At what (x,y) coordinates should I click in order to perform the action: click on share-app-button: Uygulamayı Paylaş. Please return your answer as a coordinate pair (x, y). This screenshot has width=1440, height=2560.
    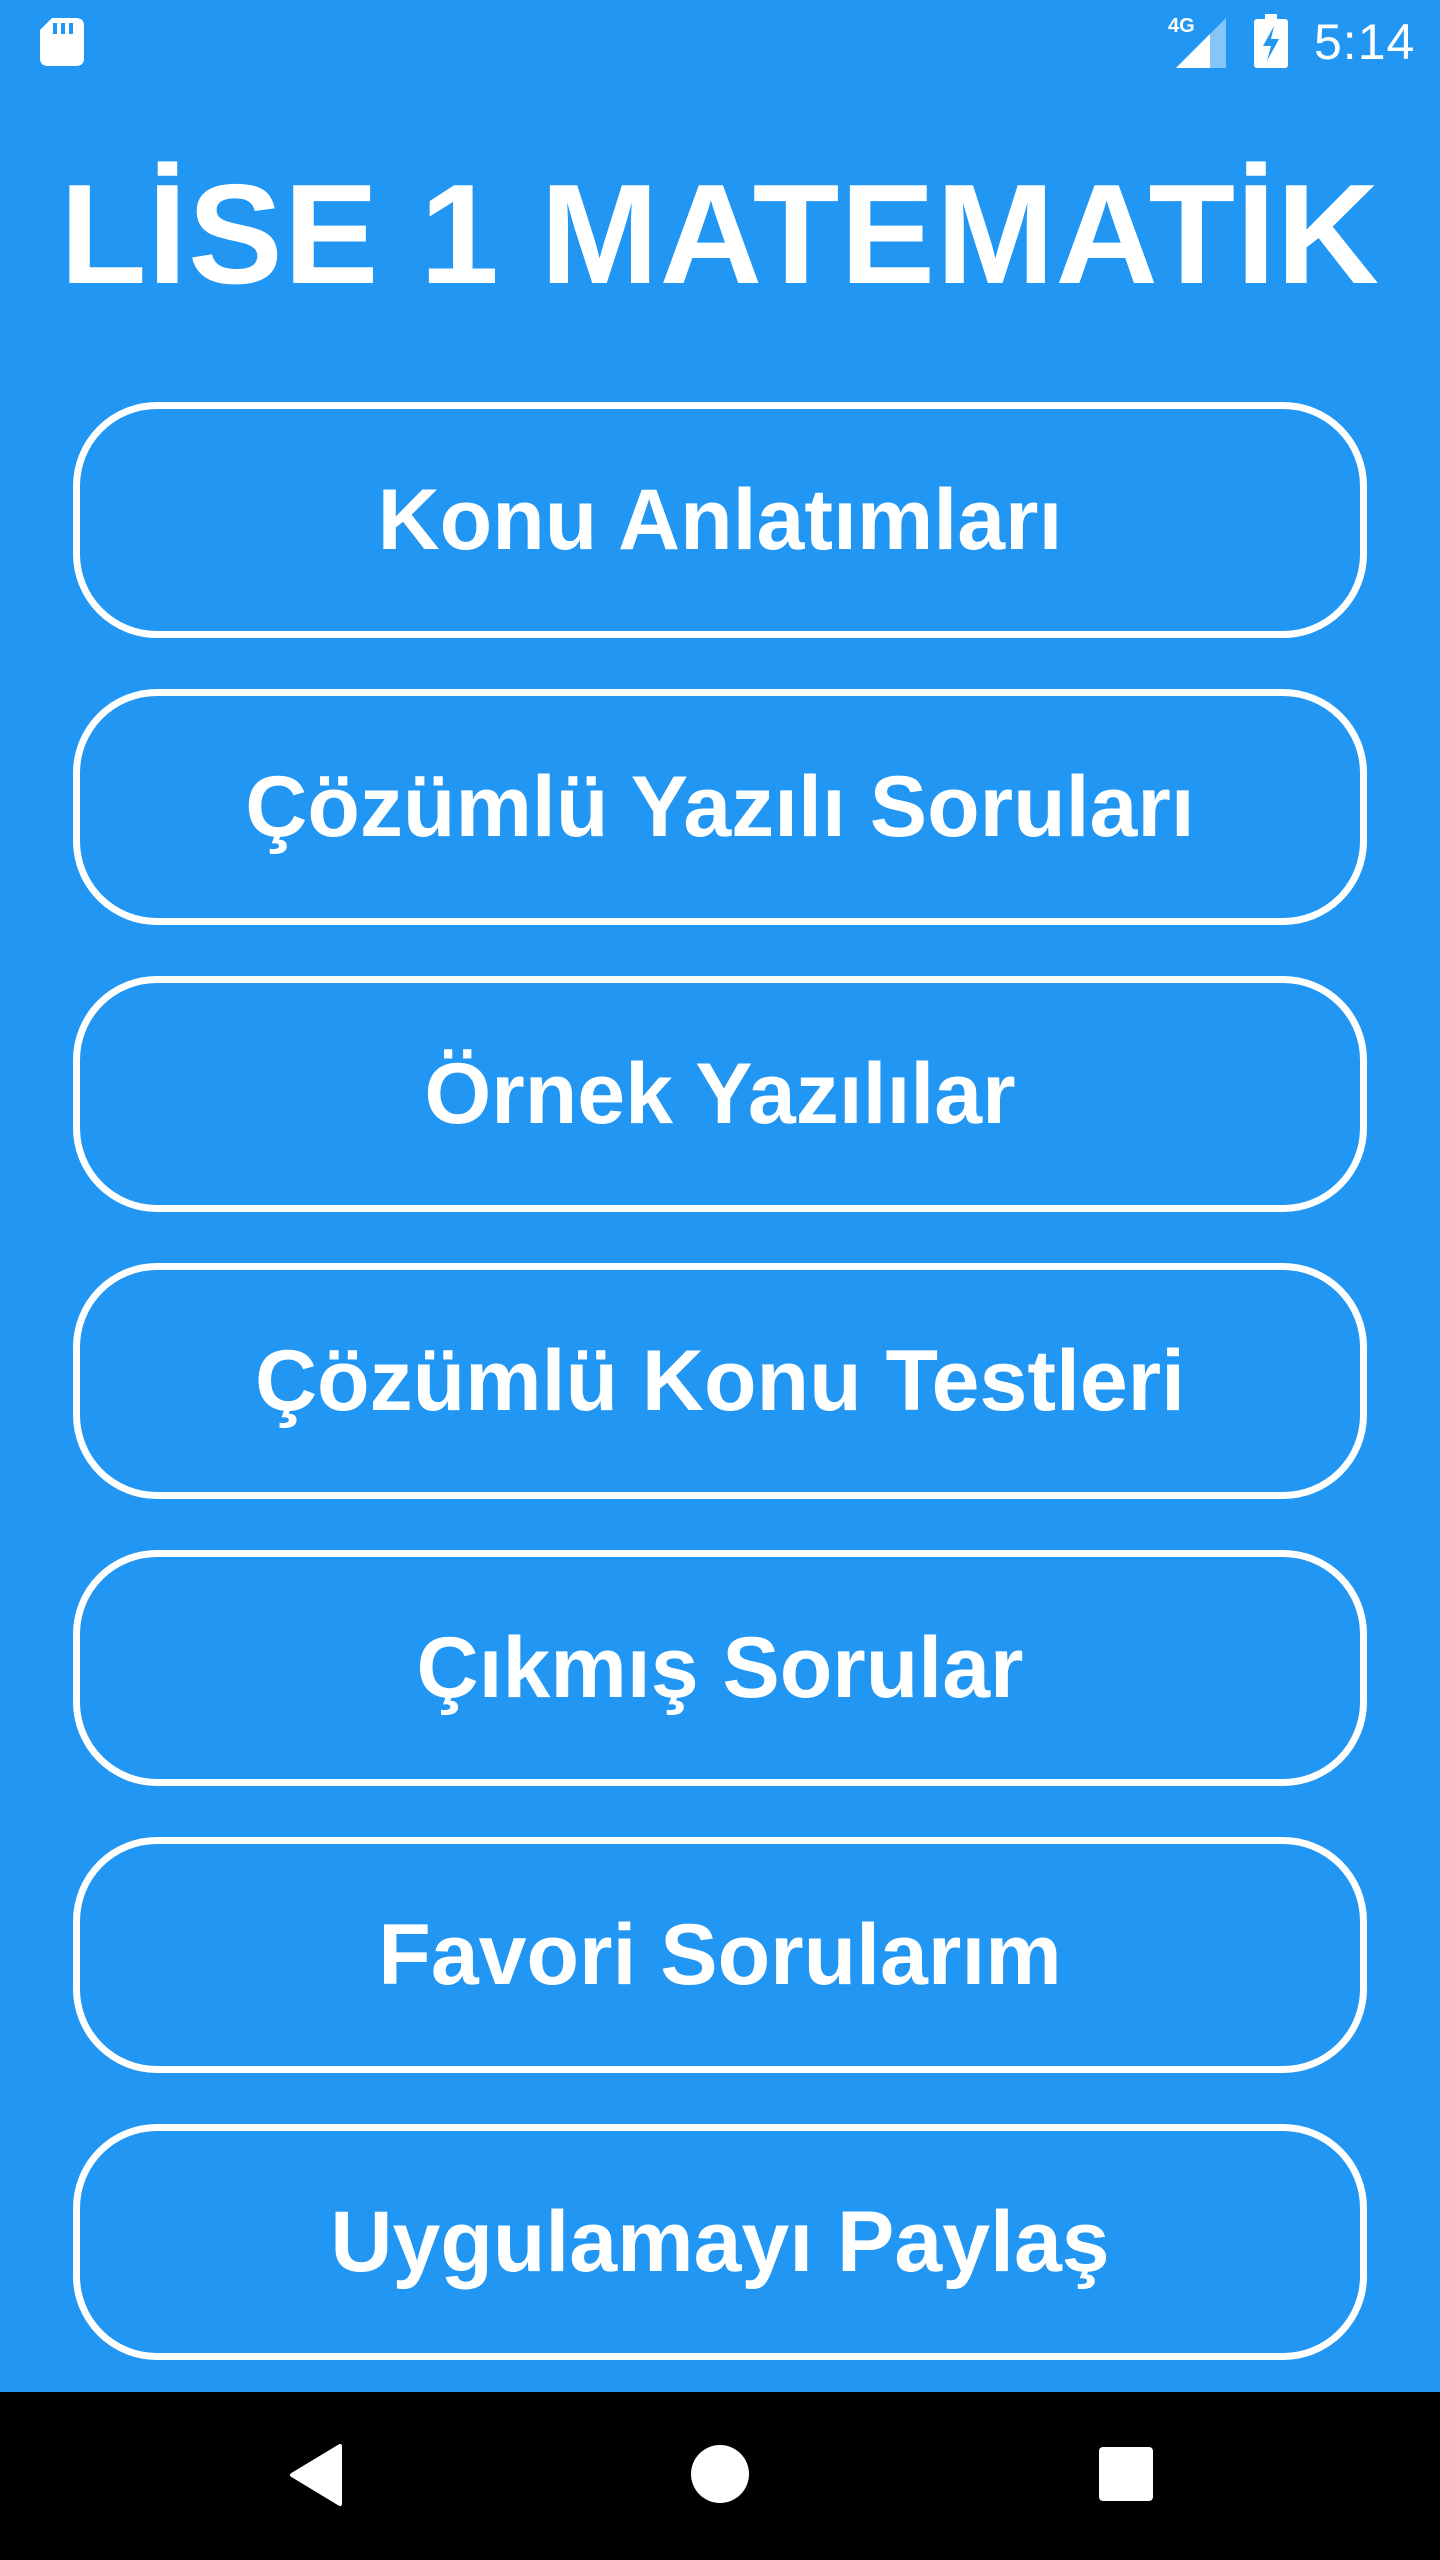
    Looking at the image, I should click on (720, 2242).